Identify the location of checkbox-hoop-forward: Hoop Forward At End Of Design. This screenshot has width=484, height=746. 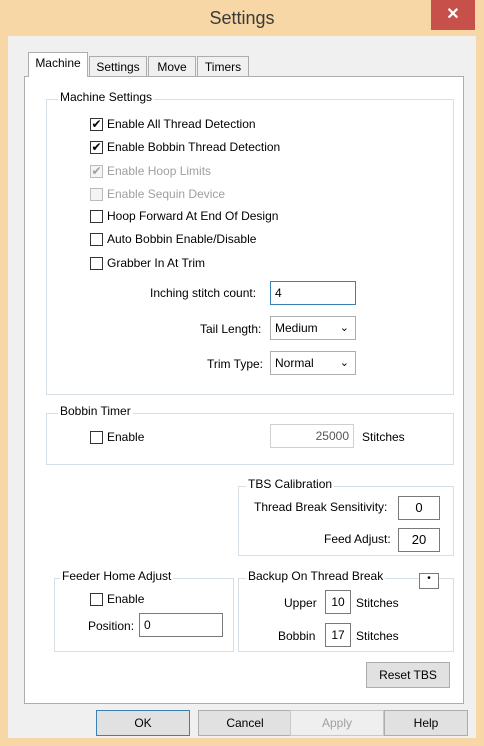
(184, 216).